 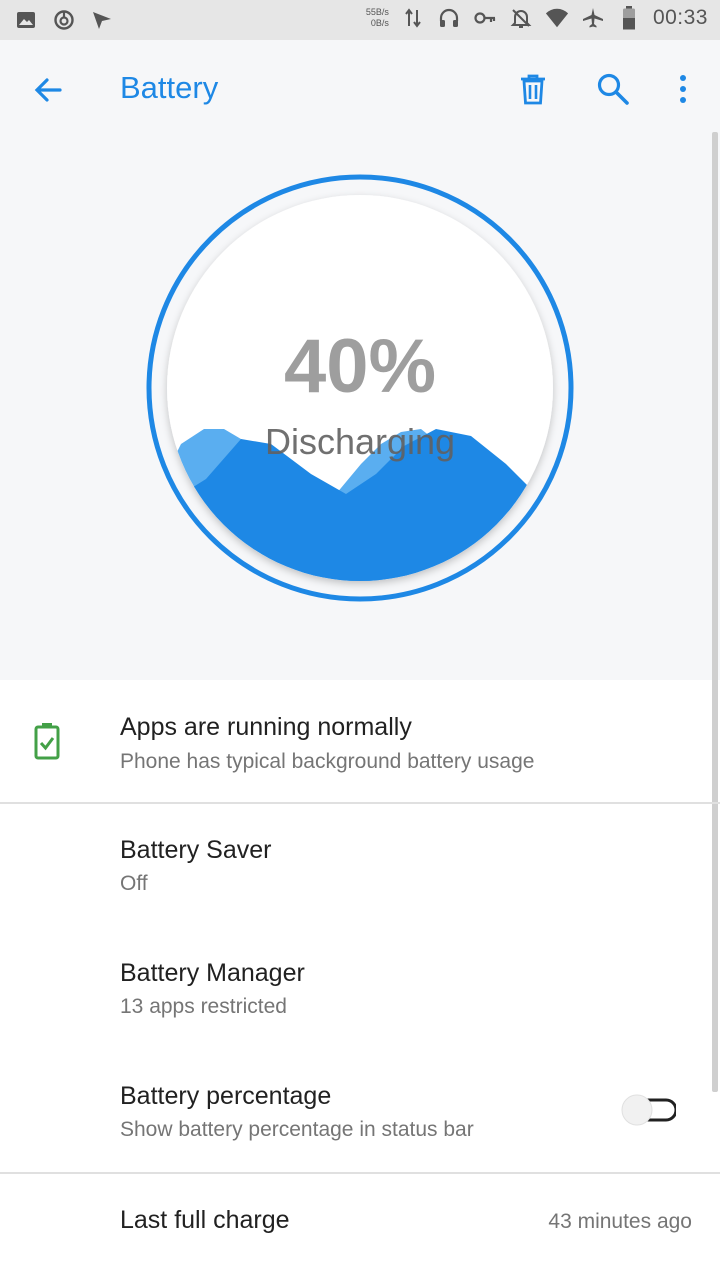 I want to click on battery-health-title: Apps are running normally, so click(x=266, y=727).